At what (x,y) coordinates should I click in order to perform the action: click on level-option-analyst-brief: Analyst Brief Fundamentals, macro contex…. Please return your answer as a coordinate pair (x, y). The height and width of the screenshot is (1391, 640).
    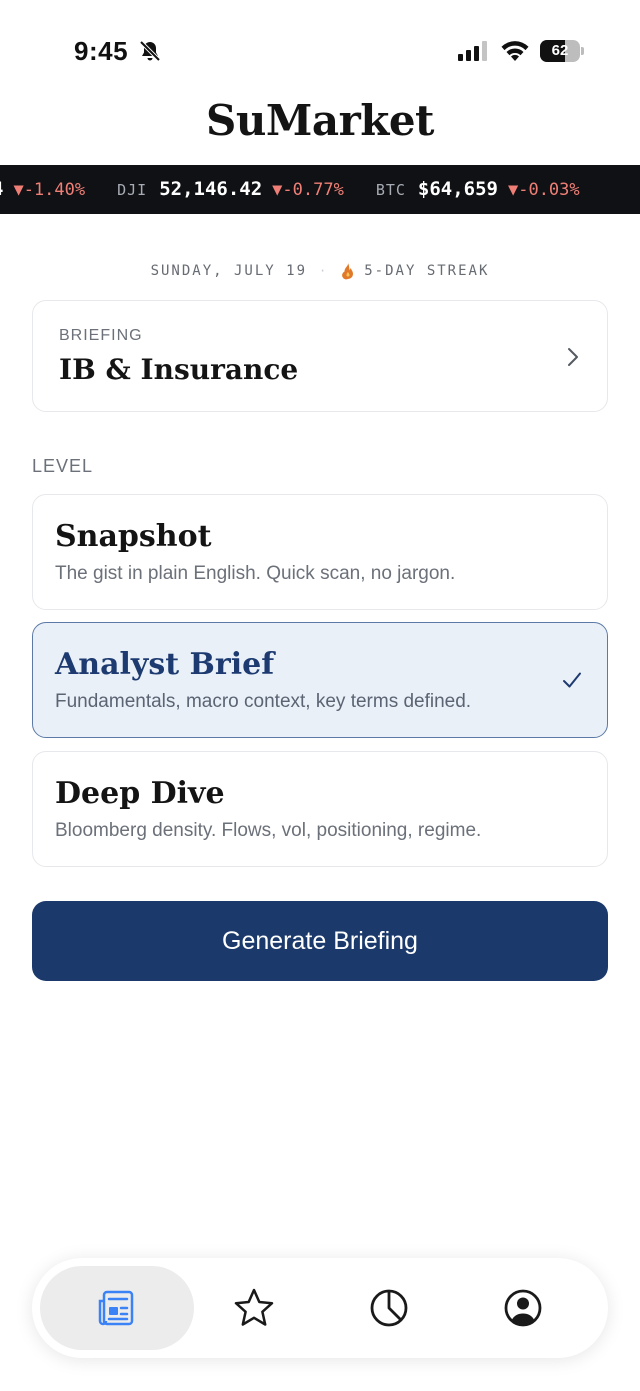
    Looking at the image, I should click on (320, 680).